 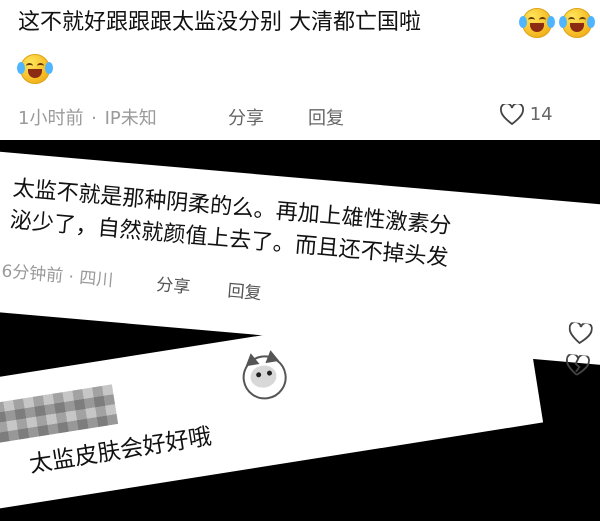 I want to click on ip-location: 四川, so click(x=96, y=280).